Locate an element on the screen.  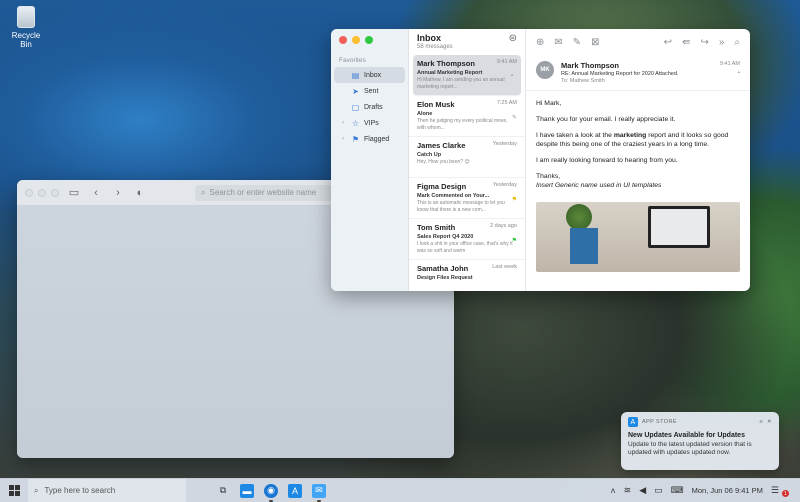
filter-icon: ⊜ is located at coordinates (513, 38).